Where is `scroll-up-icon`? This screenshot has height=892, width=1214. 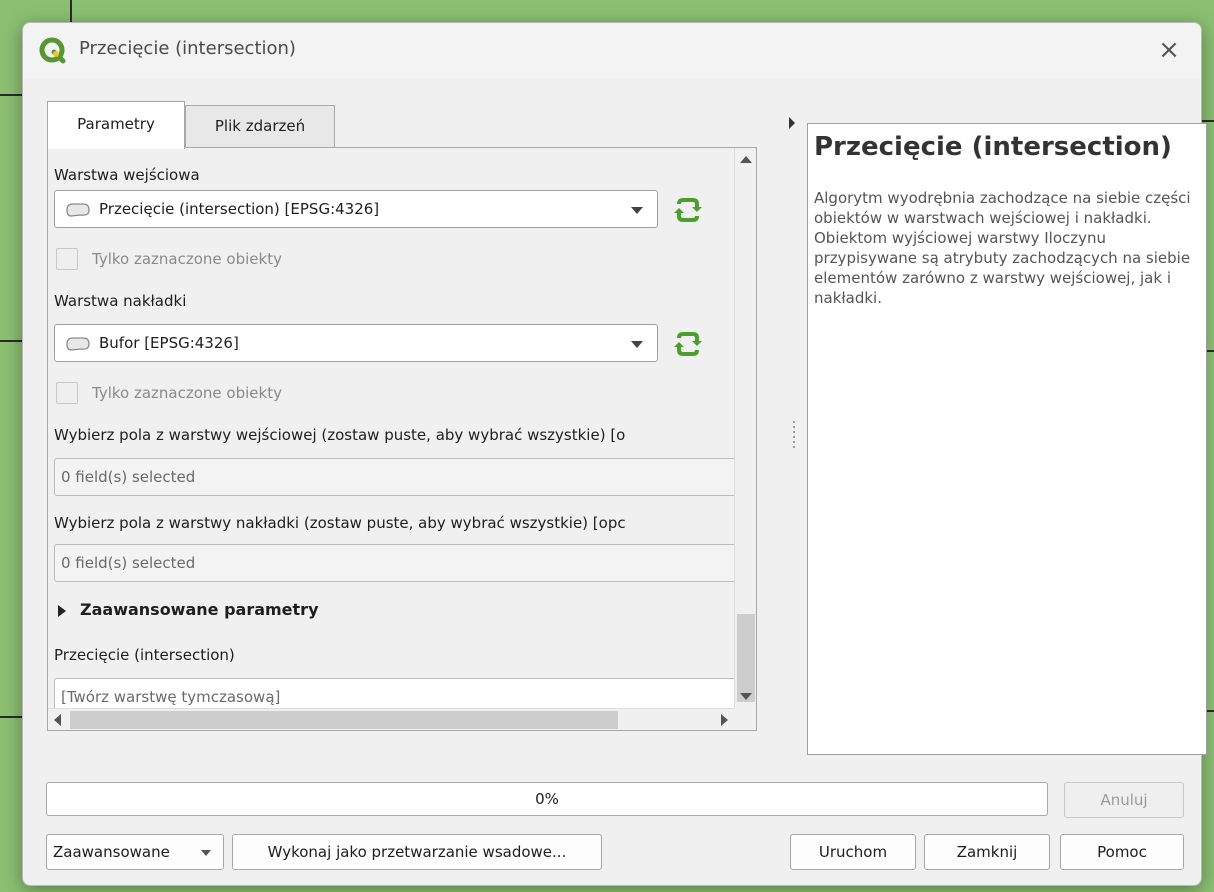 scroll-up-icon is located at coordinates (746, 159).